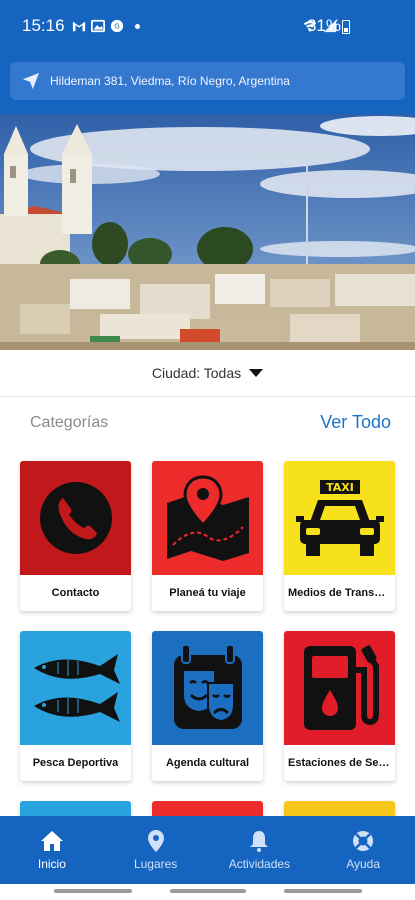 The width and height of the screenshot is (415, 900). Describe the element at coordinates (339, 593) in the screenshot. I see `category-label: Medios de Transporte` at that location.